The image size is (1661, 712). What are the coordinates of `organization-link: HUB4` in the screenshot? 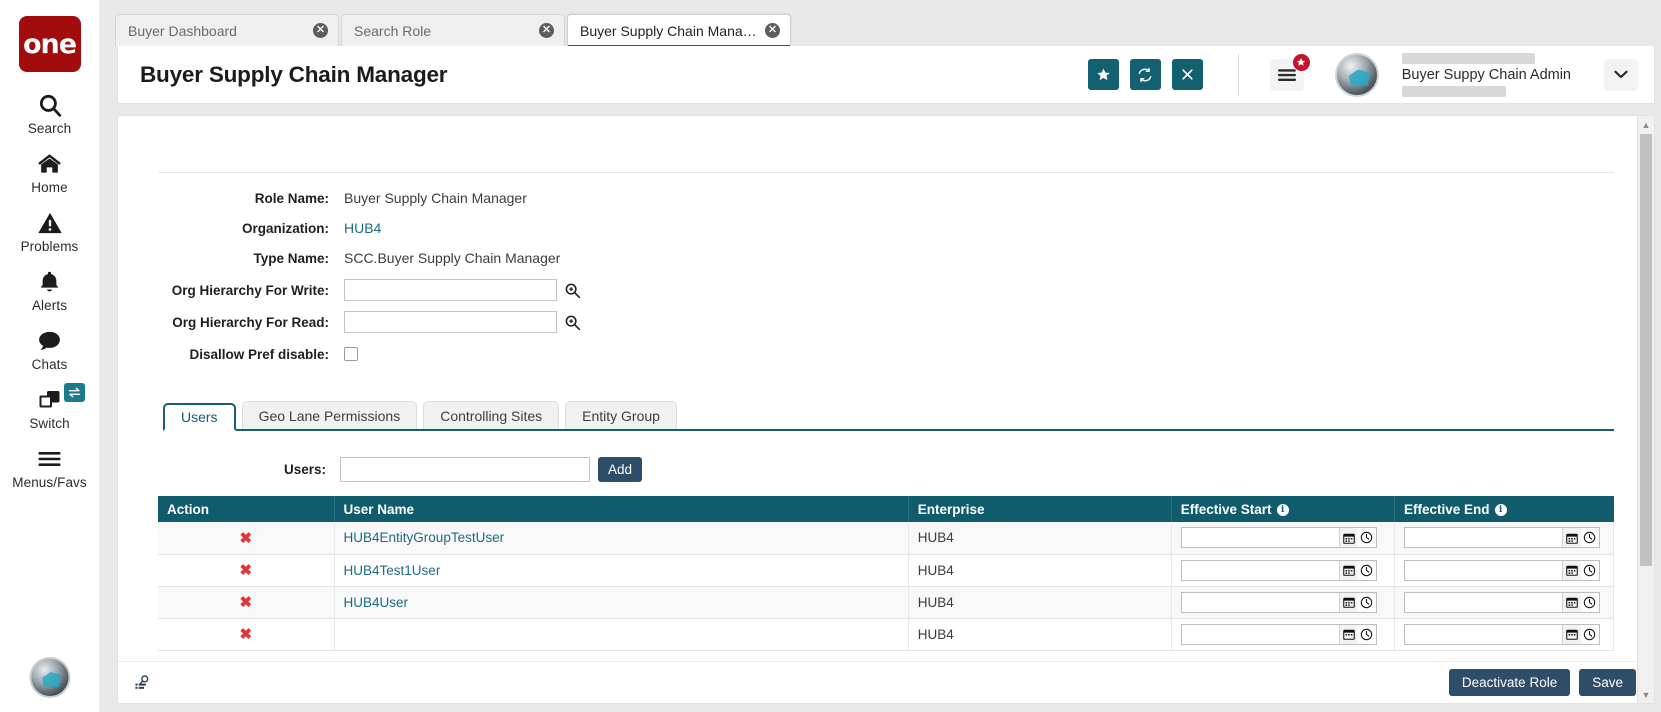 It's located at (362, 228).